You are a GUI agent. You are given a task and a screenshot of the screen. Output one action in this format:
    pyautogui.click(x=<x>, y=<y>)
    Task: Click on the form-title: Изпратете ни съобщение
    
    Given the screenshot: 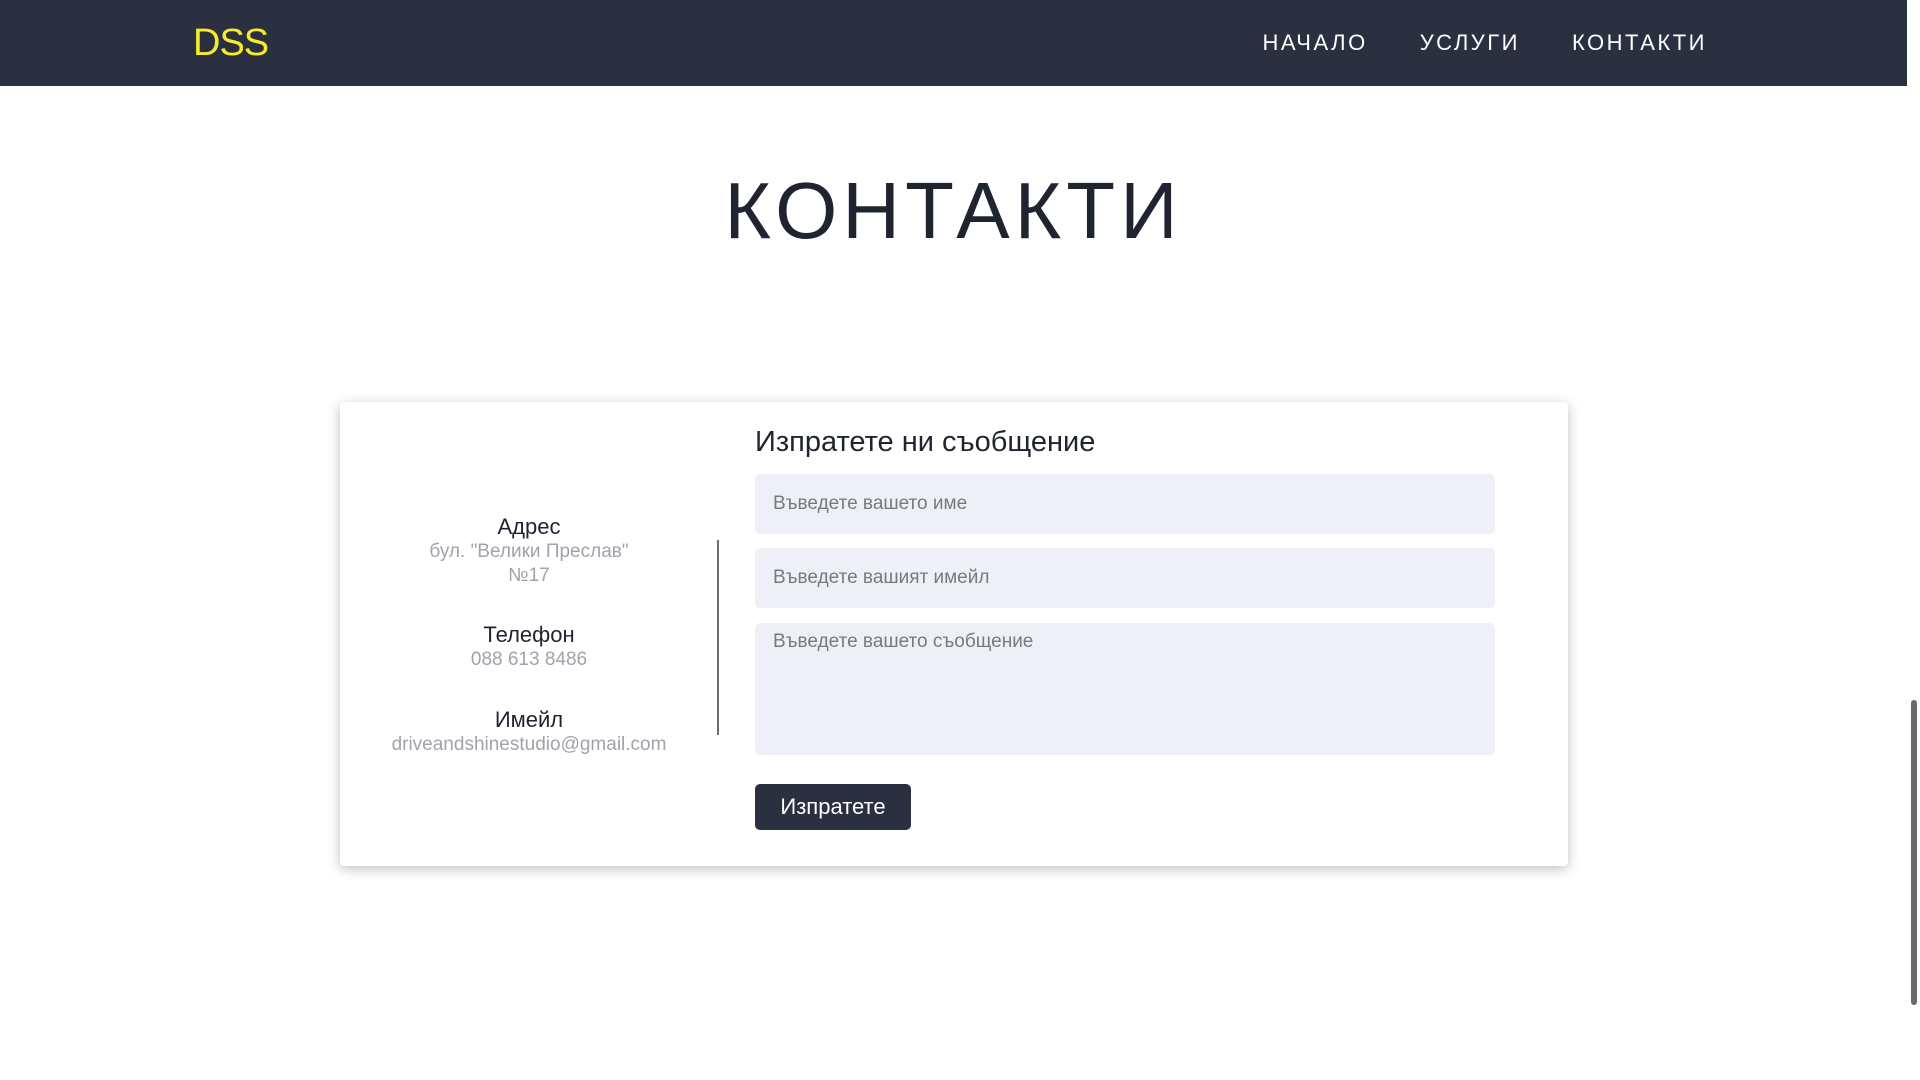 What is the action you would take?
    pyautogui.click(x=925, y=442)
    